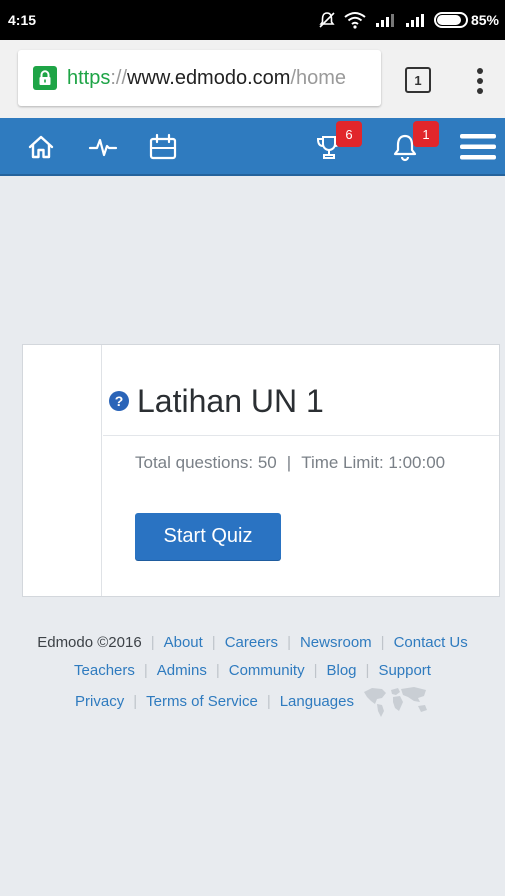 The width and height of the screenshot is (505, 896). Describe the element at coordinates (318, 77) in the screenshot. I see `url-path: /home` at that location.